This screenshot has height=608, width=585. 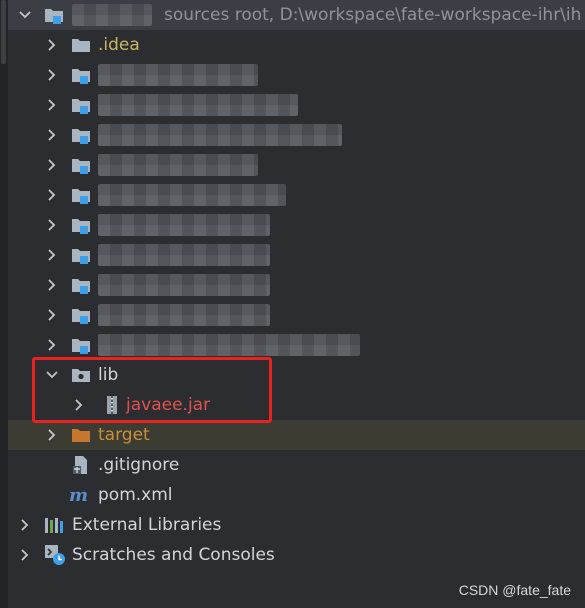 I want to click on external-libraries-icon, so click(x=54, y=525).